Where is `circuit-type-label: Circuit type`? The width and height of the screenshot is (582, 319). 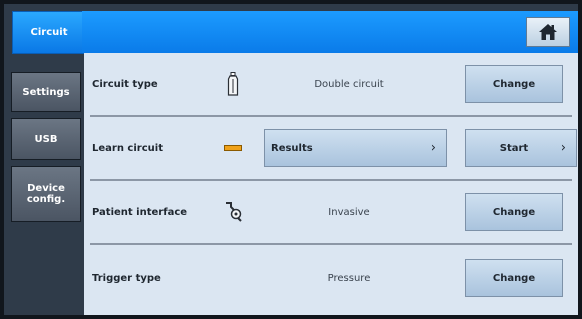
circuit-type-label: Circuit type is located at coordinates (125, 84).